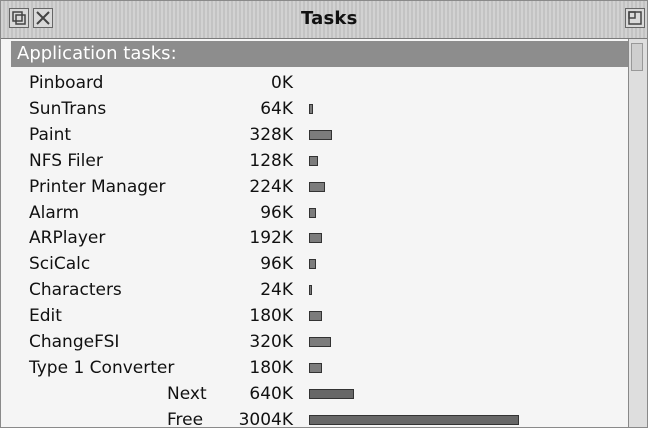 This screenshot has width=648, height=428. I want to click on toggle-size-button, so click(635, 18).